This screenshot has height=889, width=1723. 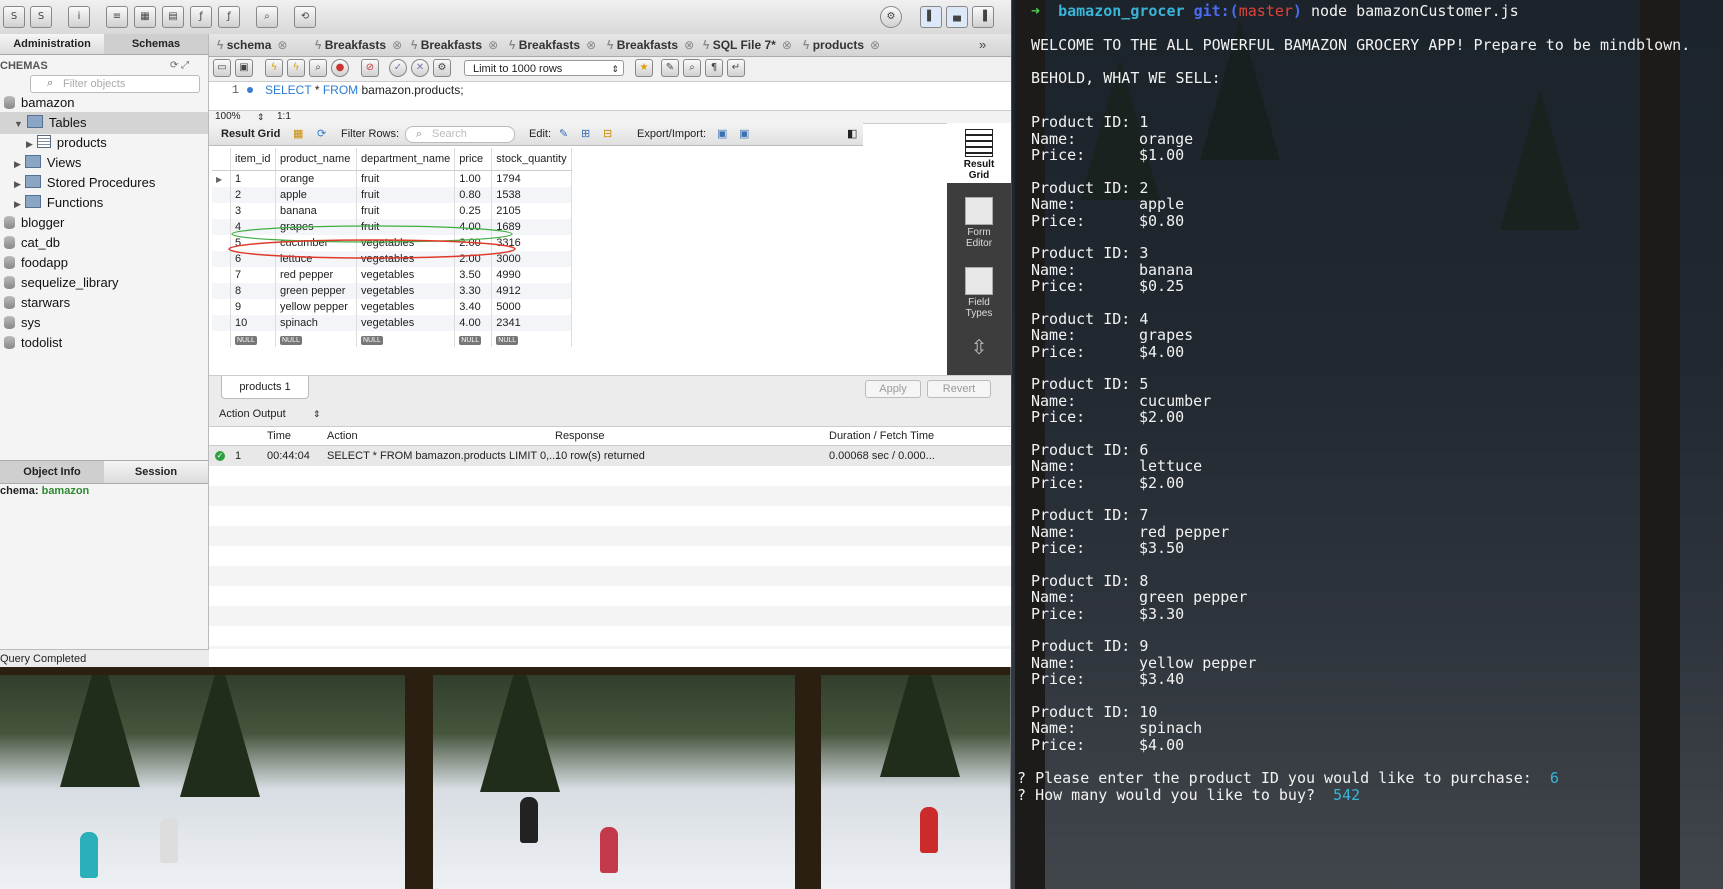 What do you see at coordinates (505, 17) in the screenshot?
I see `main-toolbar: S S i ≡ ▦ ▤ ƒ ƒ ⌕ ⟲ ⚙ ▌ ▄ ▐` at bounding box center [505, 17].